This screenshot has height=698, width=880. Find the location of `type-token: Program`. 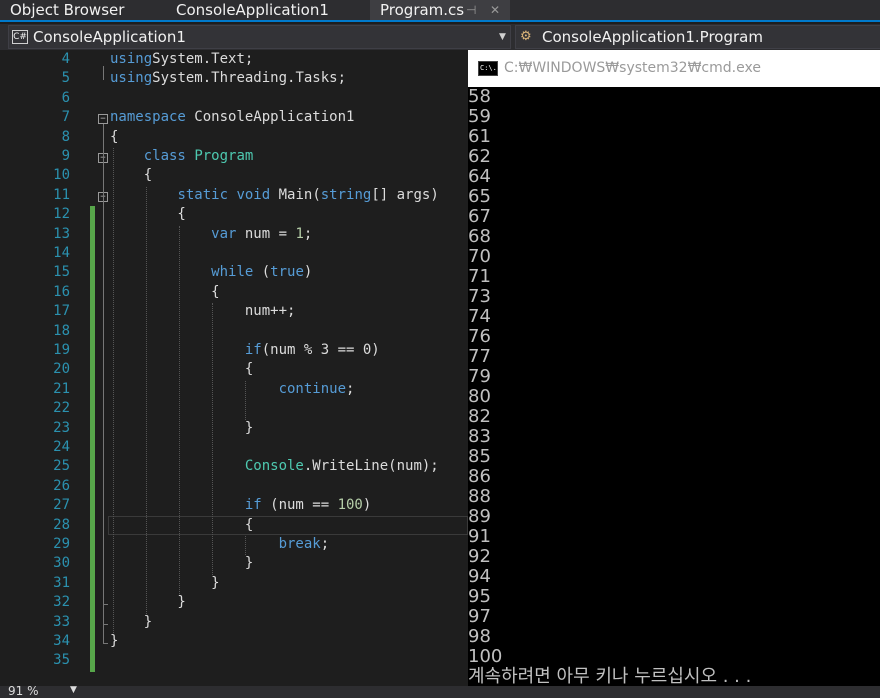

type-token: Program is located at coordinates (224, 156).